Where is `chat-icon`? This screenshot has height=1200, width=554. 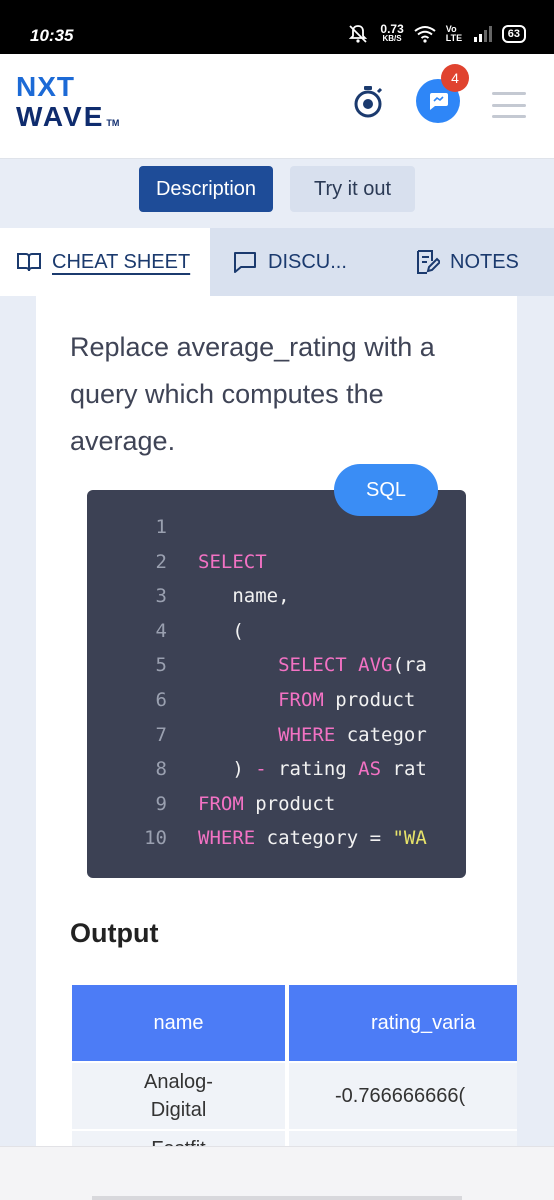
chat-icon is located at coordinates (439, 101).